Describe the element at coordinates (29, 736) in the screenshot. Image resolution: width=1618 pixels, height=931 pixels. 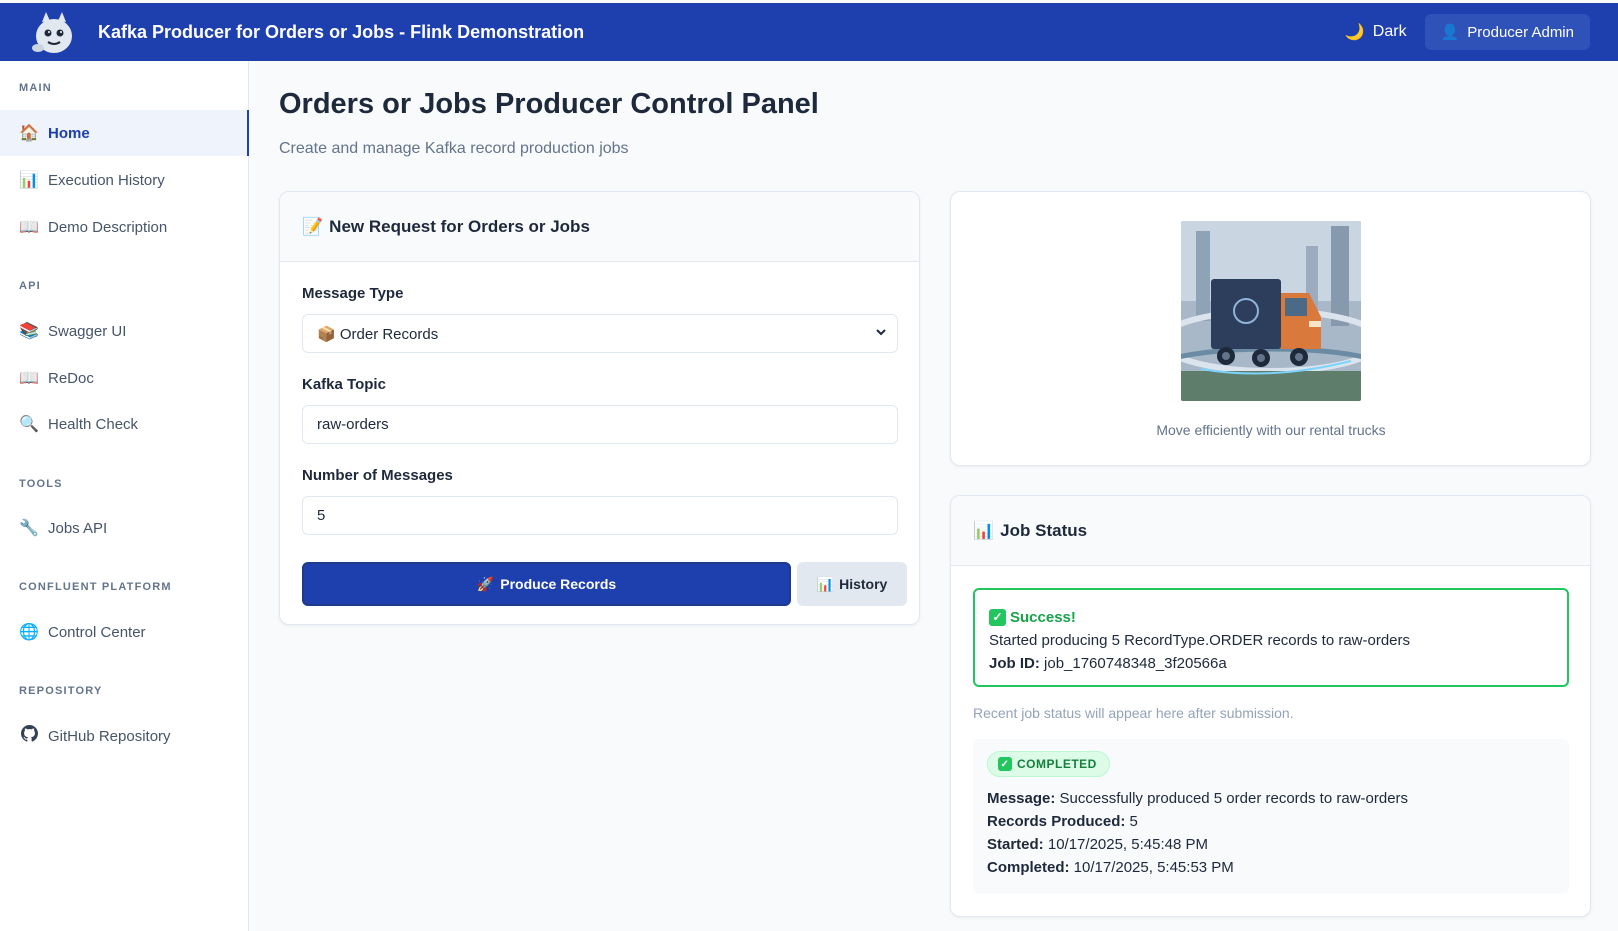
I see `github-icon` at that location.